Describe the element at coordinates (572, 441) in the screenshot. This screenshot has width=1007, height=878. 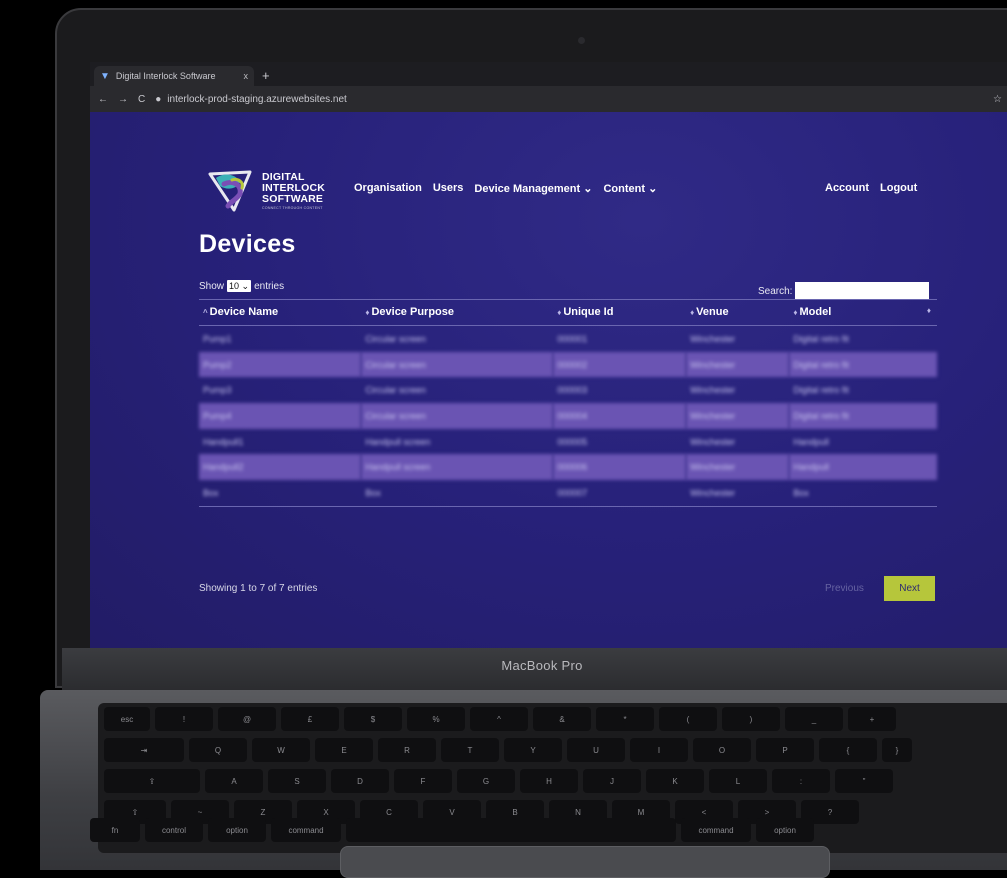
I see `table-cell: 000005` at that location.